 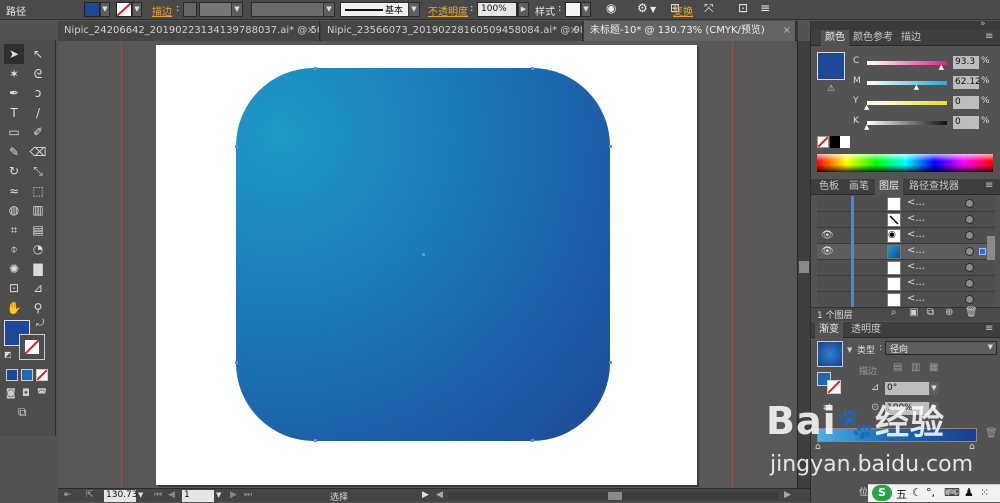 What do you see at coordinates (90, 495) in the screenshot?
I see `share-icon: ⇱` at bounding box center [90, 495].